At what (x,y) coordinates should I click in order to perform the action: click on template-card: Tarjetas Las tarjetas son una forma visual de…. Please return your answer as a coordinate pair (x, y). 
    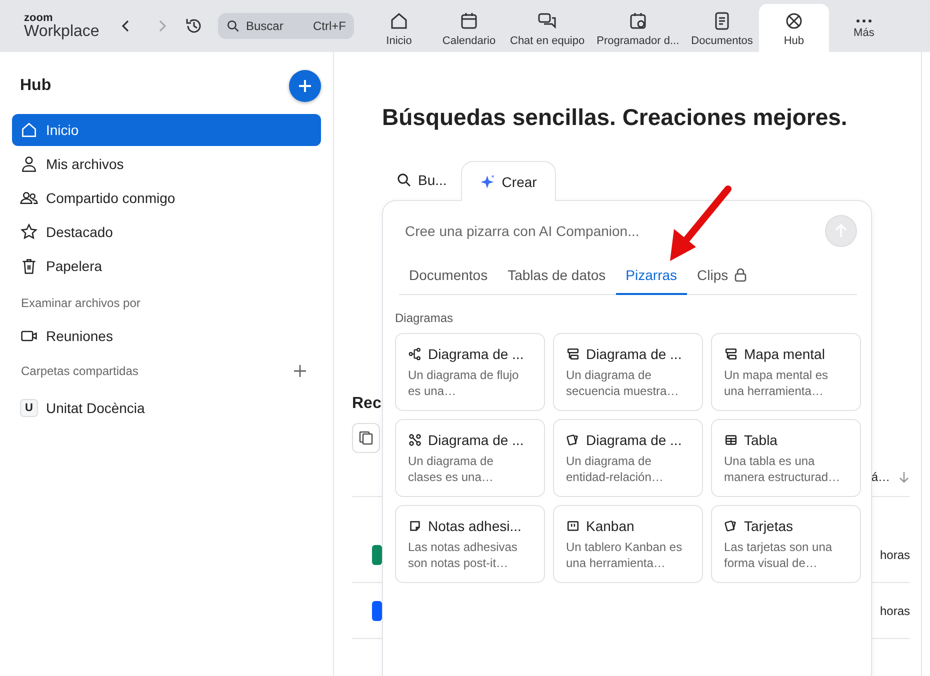
    Looking at the image, I should click on (786, 544).